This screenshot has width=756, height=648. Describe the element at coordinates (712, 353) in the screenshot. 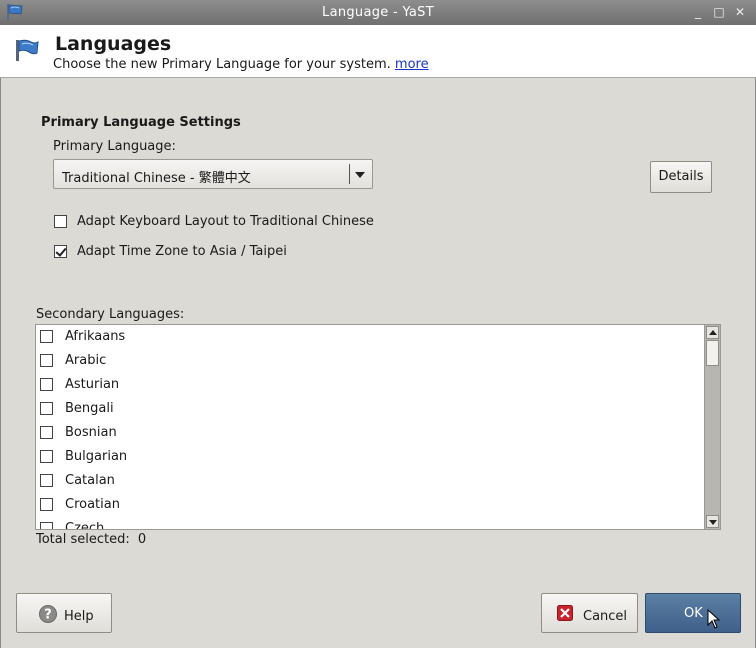

I see `scroll-thumb` at that location.